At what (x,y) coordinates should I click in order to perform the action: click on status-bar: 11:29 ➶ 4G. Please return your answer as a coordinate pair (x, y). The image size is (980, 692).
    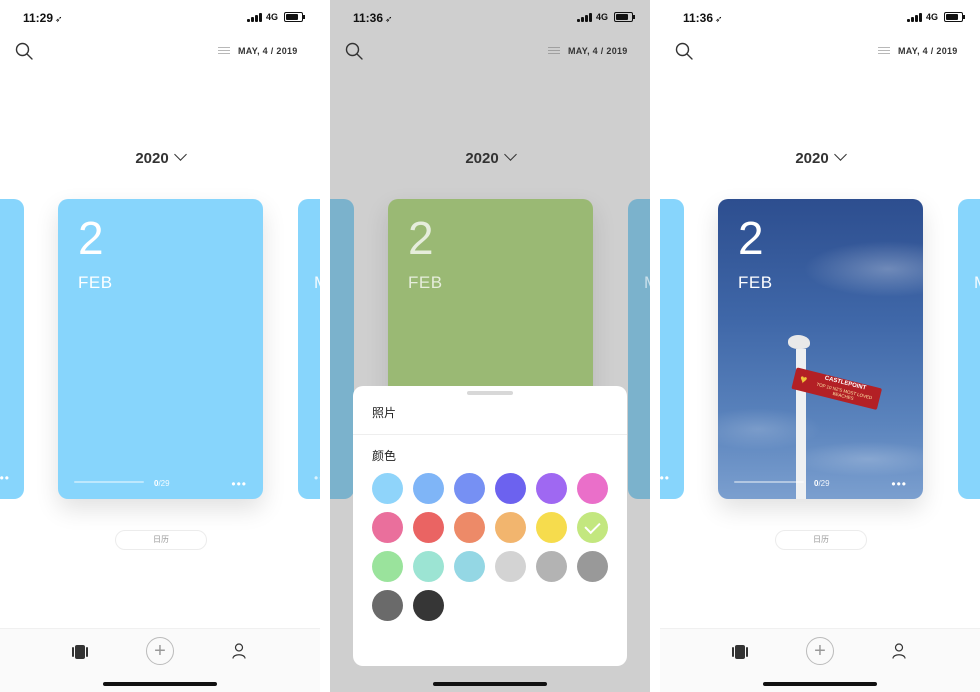
    Looking at the image, I should click on (160, 17).